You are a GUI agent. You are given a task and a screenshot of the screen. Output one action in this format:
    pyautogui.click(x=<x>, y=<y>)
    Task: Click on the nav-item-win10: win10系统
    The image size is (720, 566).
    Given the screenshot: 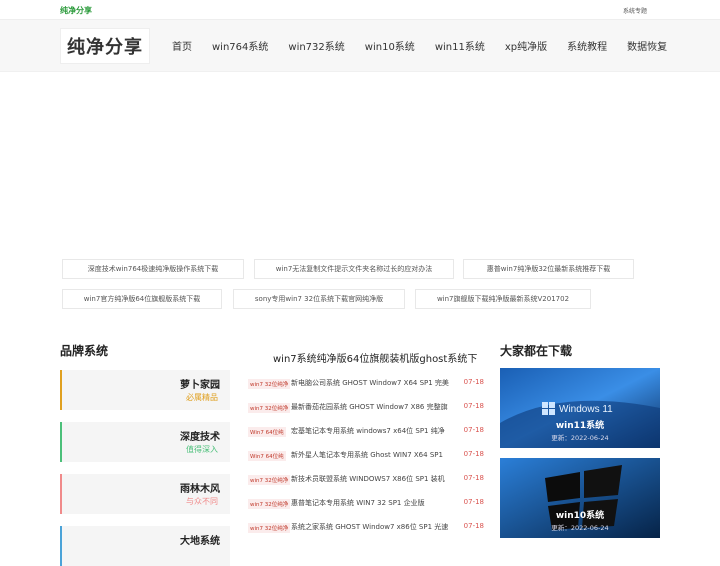 What is the action you would take?
    pyautogui.click(x=390, y=45)
    